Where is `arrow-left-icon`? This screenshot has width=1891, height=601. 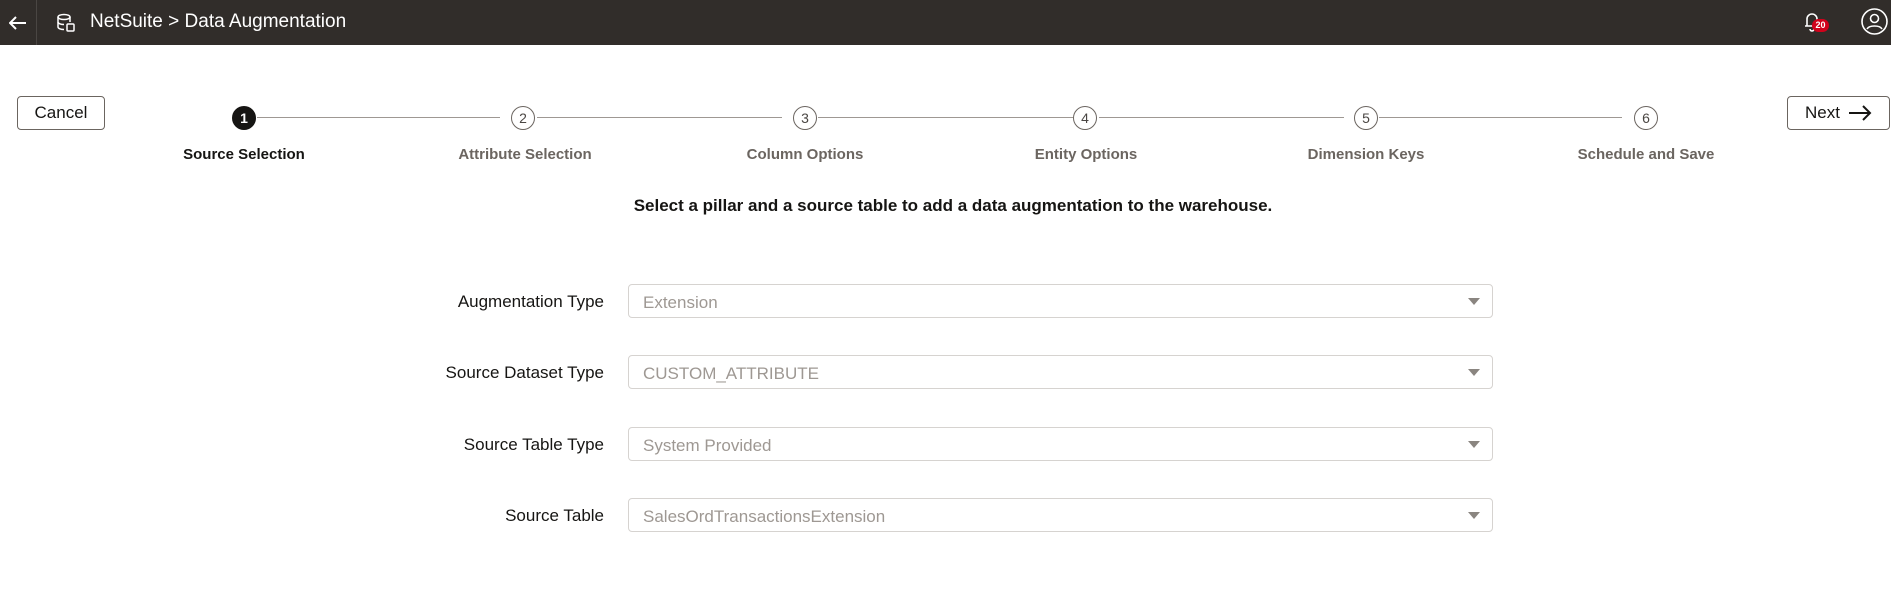
arrow-left-icon is located at coordinates (17, 22).